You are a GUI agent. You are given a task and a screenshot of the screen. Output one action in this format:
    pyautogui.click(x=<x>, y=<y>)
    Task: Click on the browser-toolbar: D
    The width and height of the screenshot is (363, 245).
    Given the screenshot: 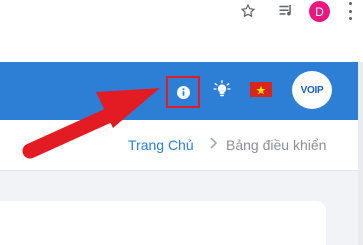 What is the action you would take?
    pyautogui.click(x=181, y=12)
    